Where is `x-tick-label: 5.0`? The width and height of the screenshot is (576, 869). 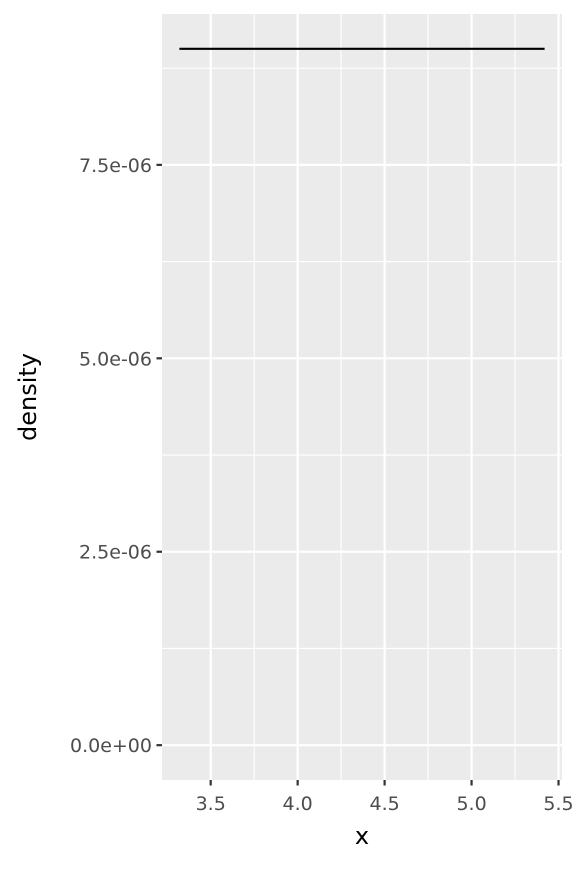 x-tick-label: 5.0 is located at coordinates (471, 804).